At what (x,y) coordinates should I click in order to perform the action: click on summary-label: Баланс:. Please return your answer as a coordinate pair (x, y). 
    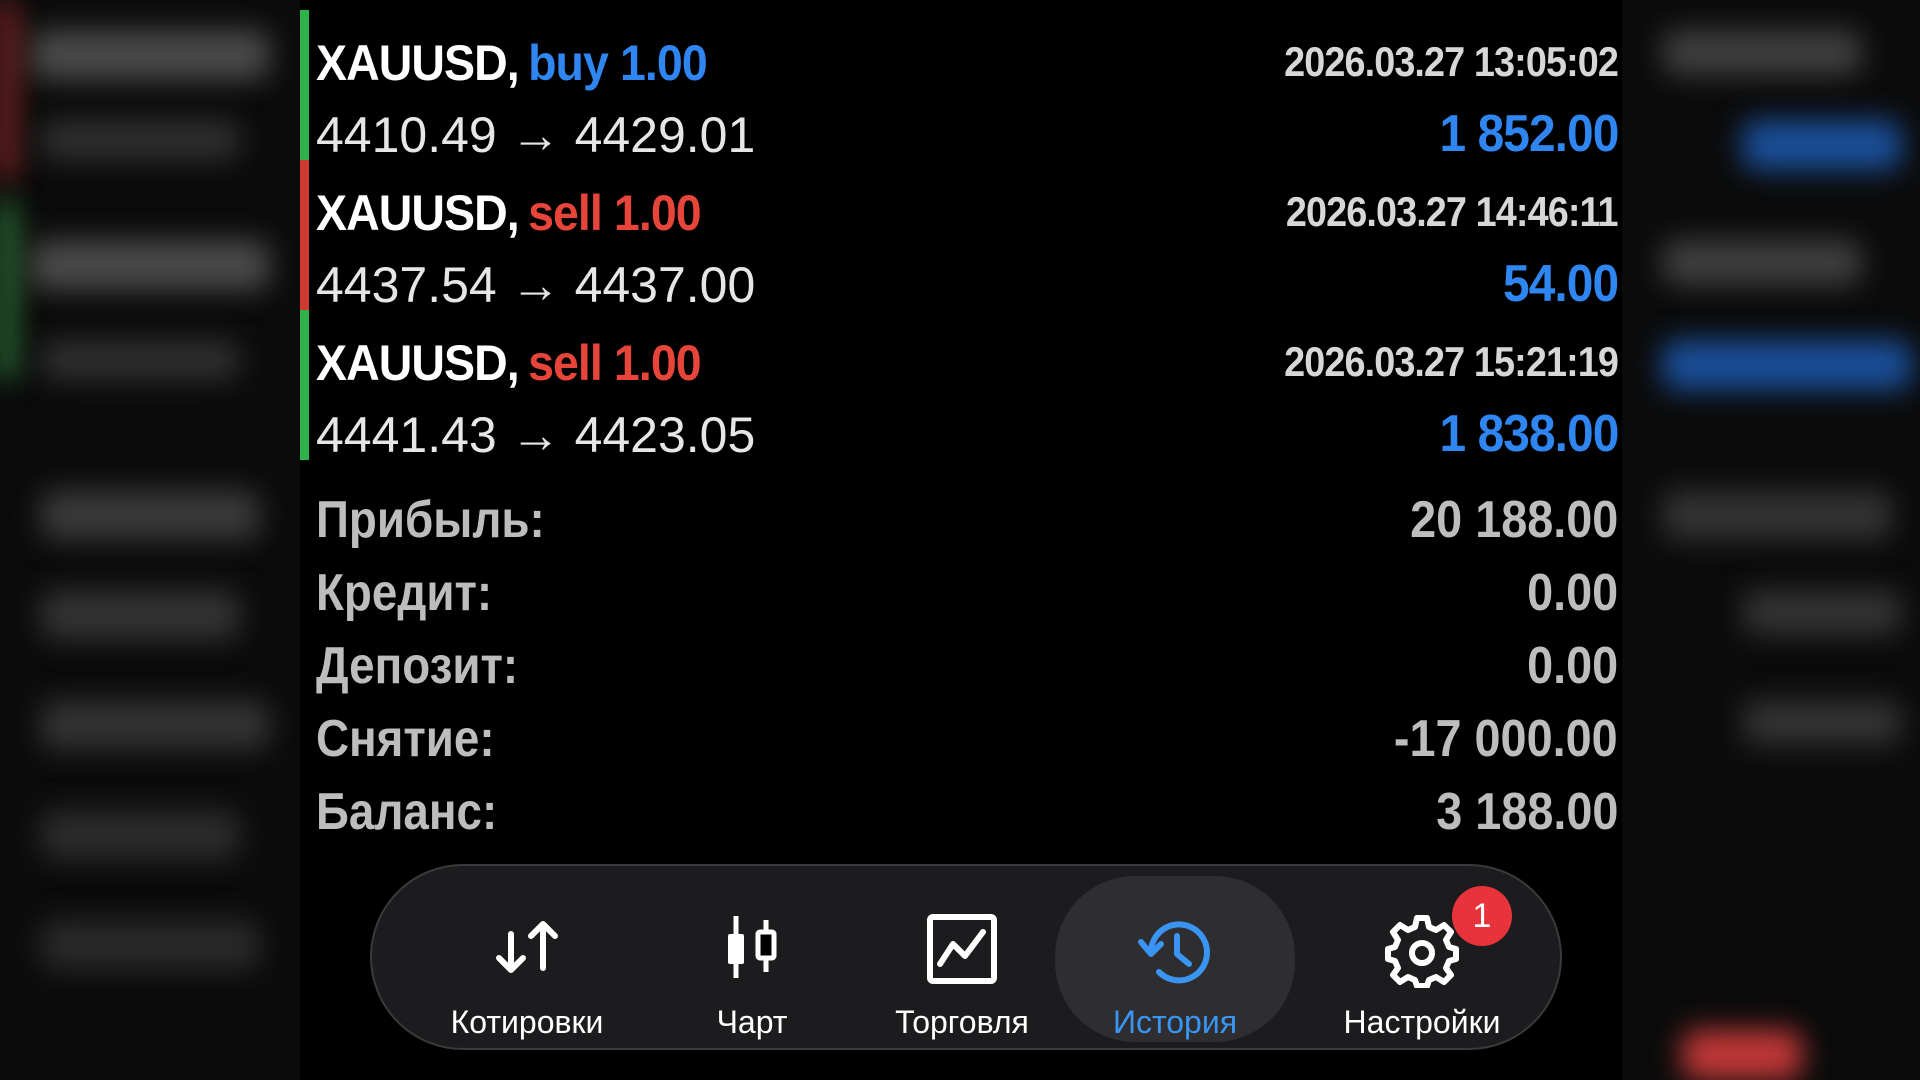
    Looking at the image, I should click on (407, 812).